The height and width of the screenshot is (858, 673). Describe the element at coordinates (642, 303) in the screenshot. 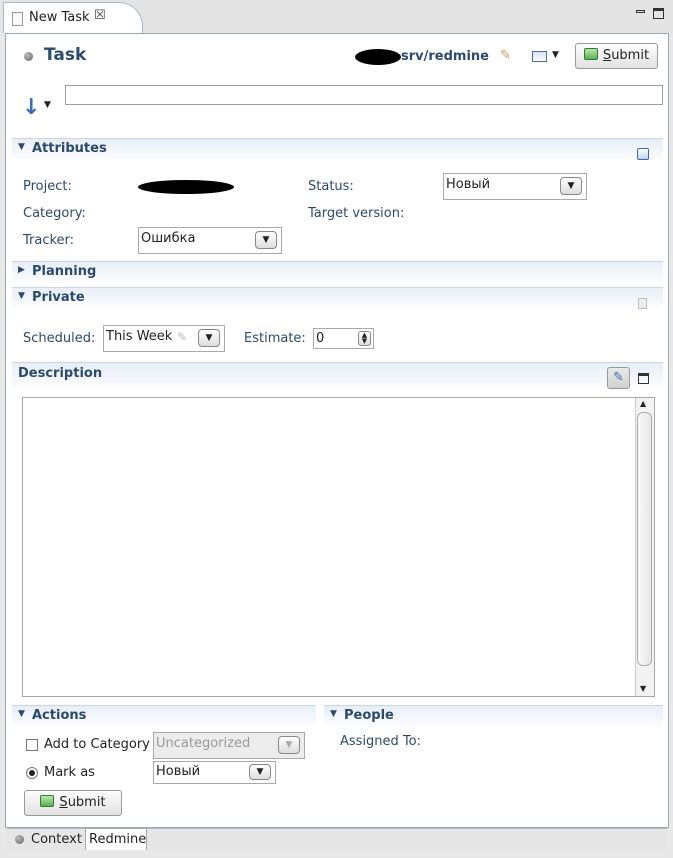

I see `clear-private-icon` at that location.